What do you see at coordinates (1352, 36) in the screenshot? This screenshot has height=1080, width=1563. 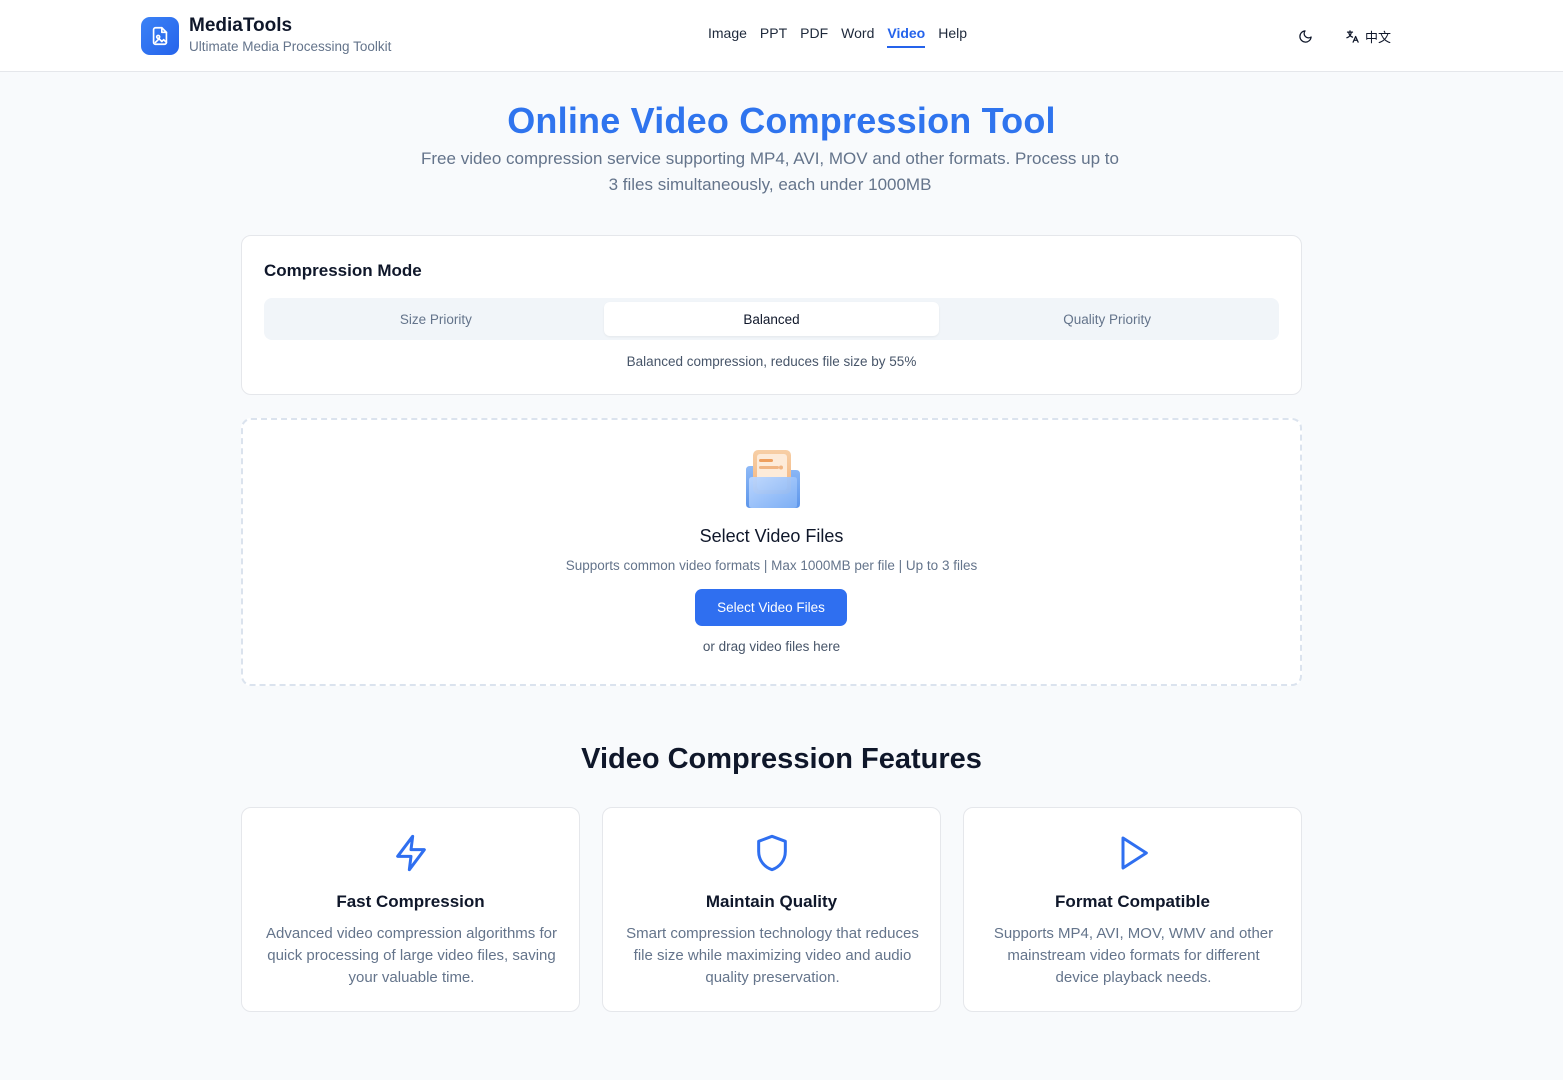 I see `translate-icon` at bounding box center [1352, 36].